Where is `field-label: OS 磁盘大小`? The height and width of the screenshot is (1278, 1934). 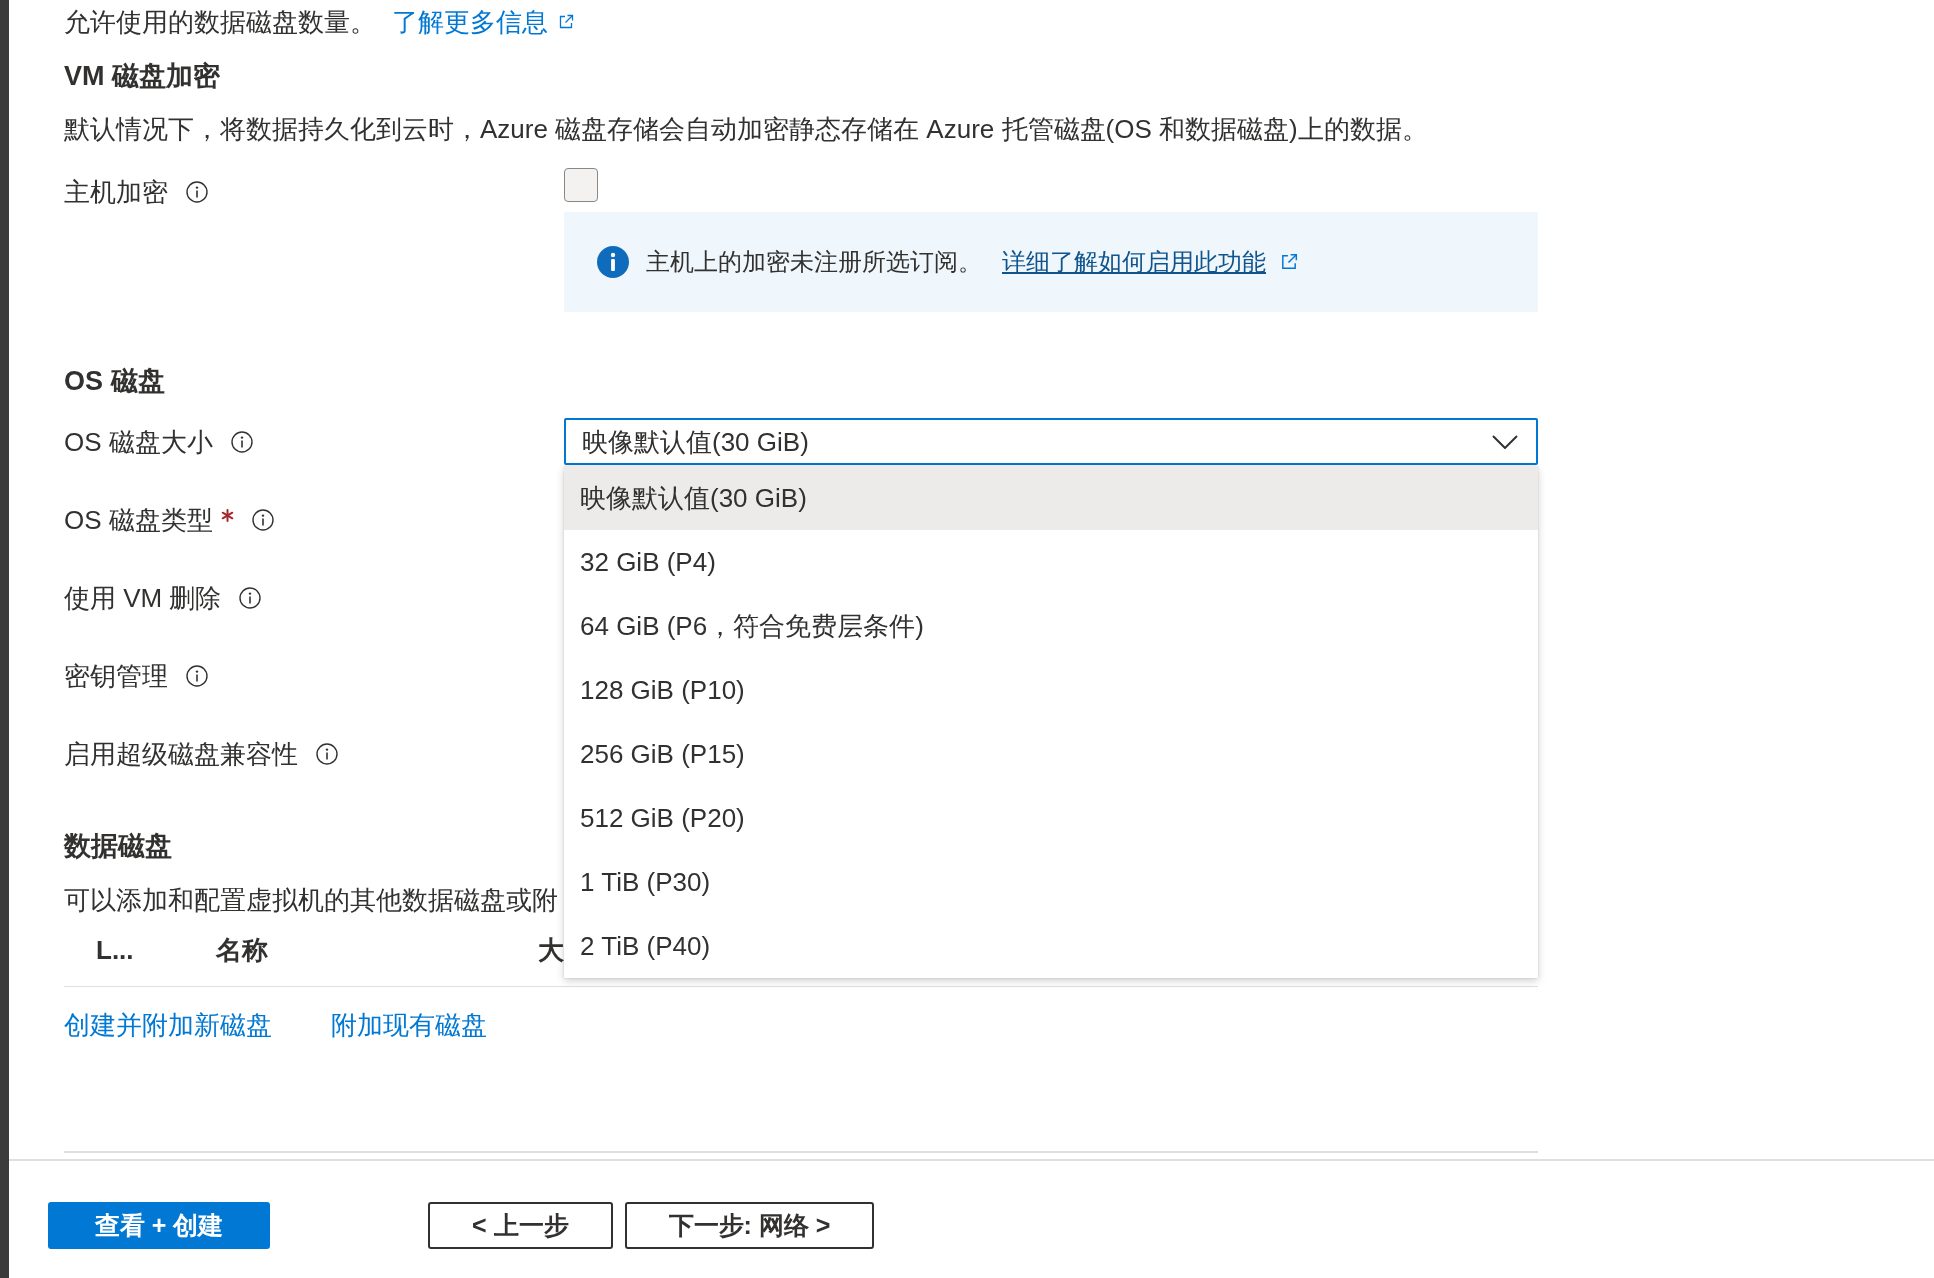 field-label: OS 磁盘大小 is located at coordinates (138, 441).